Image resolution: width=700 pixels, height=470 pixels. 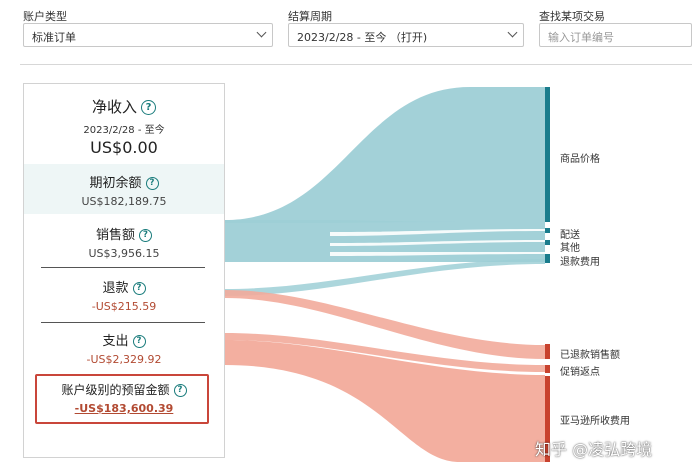 I want to click on node-other, so click(x=547, y=242).